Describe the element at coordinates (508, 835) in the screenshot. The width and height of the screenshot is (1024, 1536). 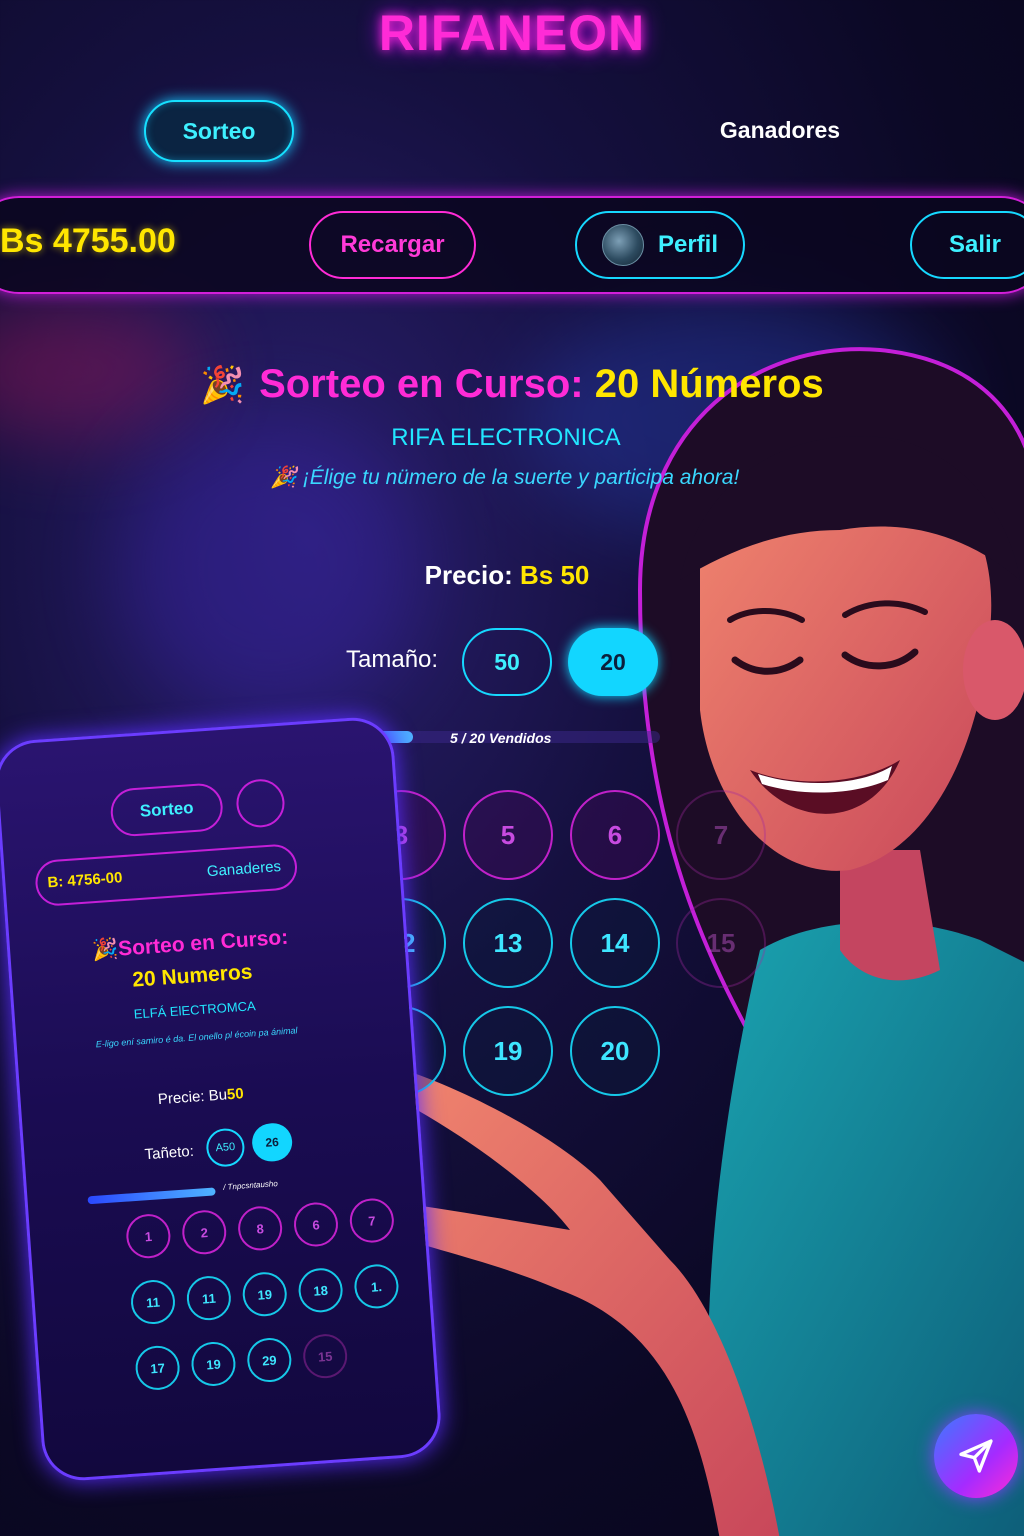
I see `raffle-number: 5` at that location.